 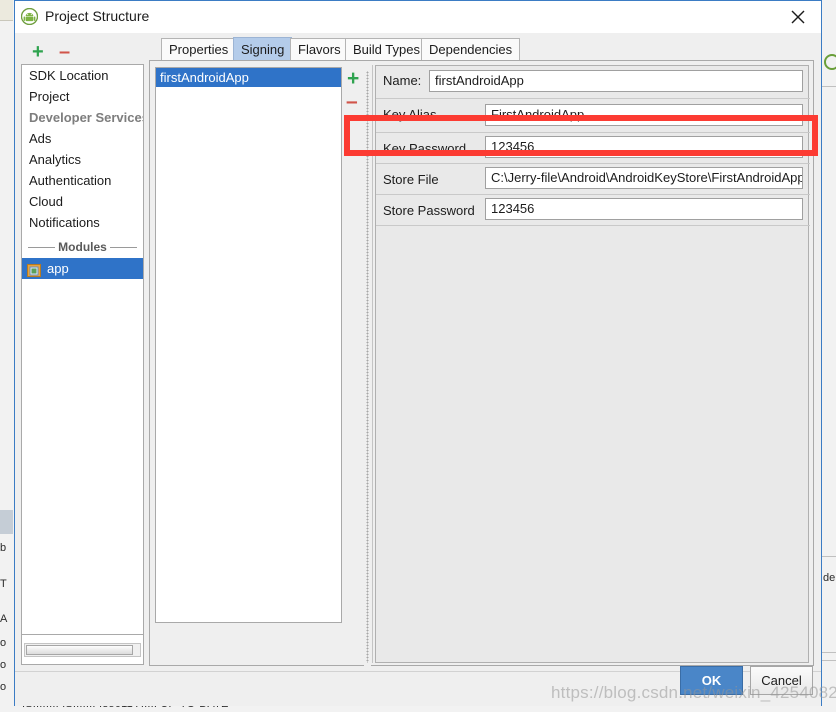 What do you see at coordinates (616, 81) in the screenshot?
I see `name-input: firstAndroidApp` at bounding box center [616, 81].